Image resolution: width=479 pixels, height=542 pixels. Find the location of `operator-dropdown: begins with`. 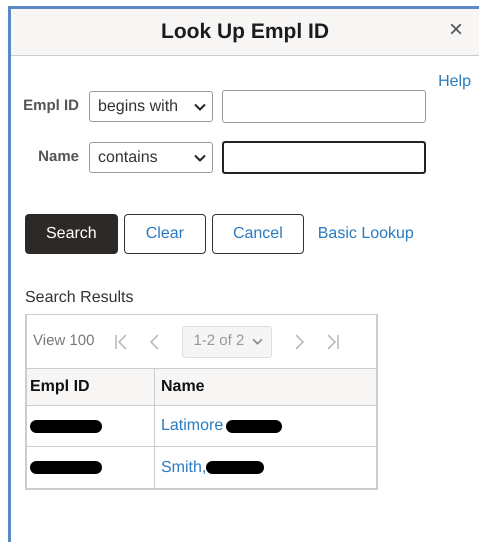

operator-dropdown: begins with is located at coordinates (151, 106).